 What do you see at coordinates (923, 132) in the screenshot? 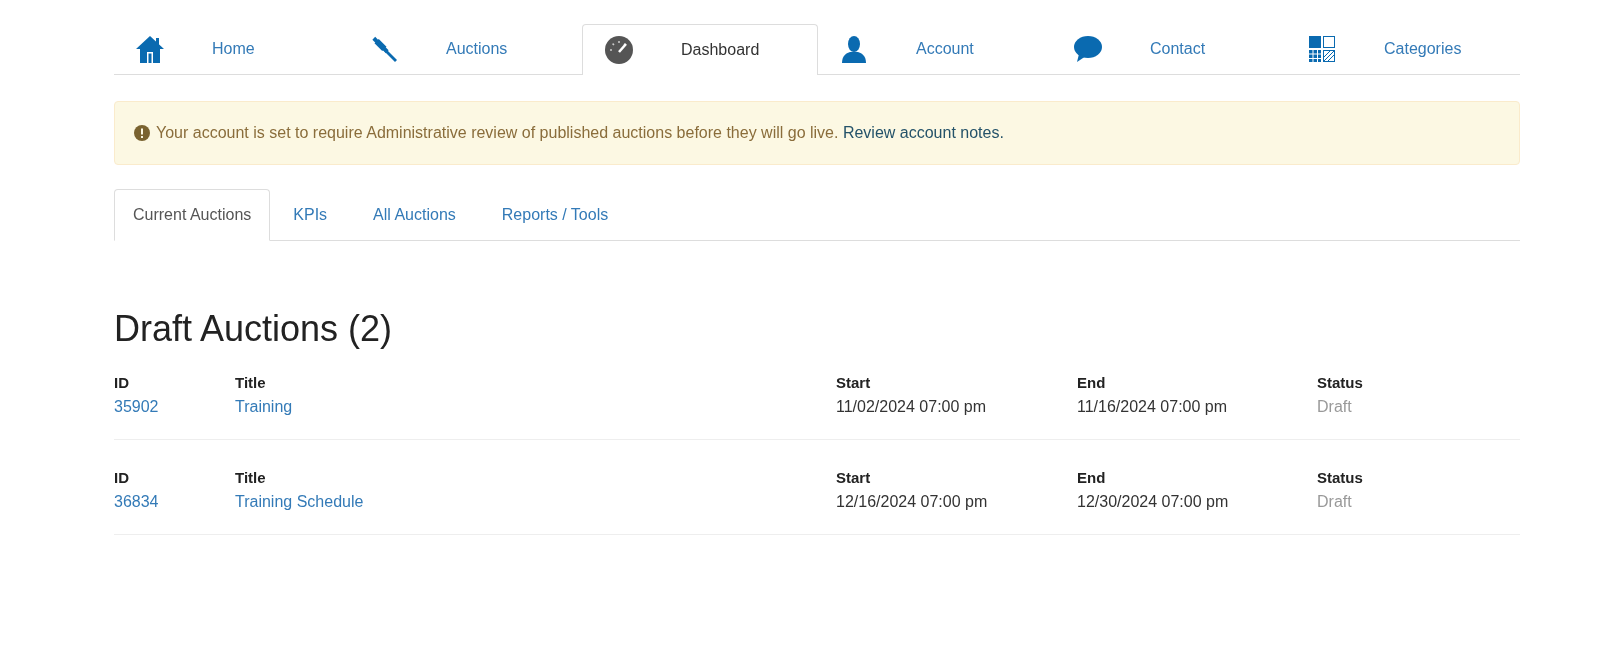
I see `review-notes-link: Review account notes.` at bounding box center [923, 132].